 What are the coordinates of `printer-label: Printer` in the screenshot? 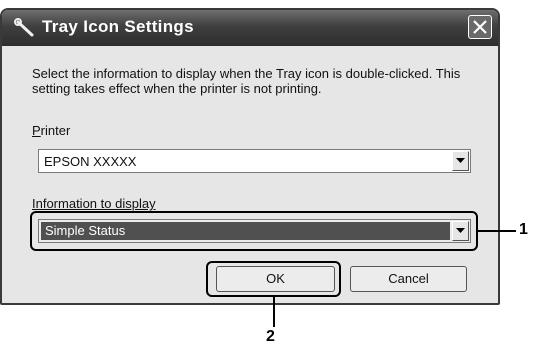 It's located at (51, 130).